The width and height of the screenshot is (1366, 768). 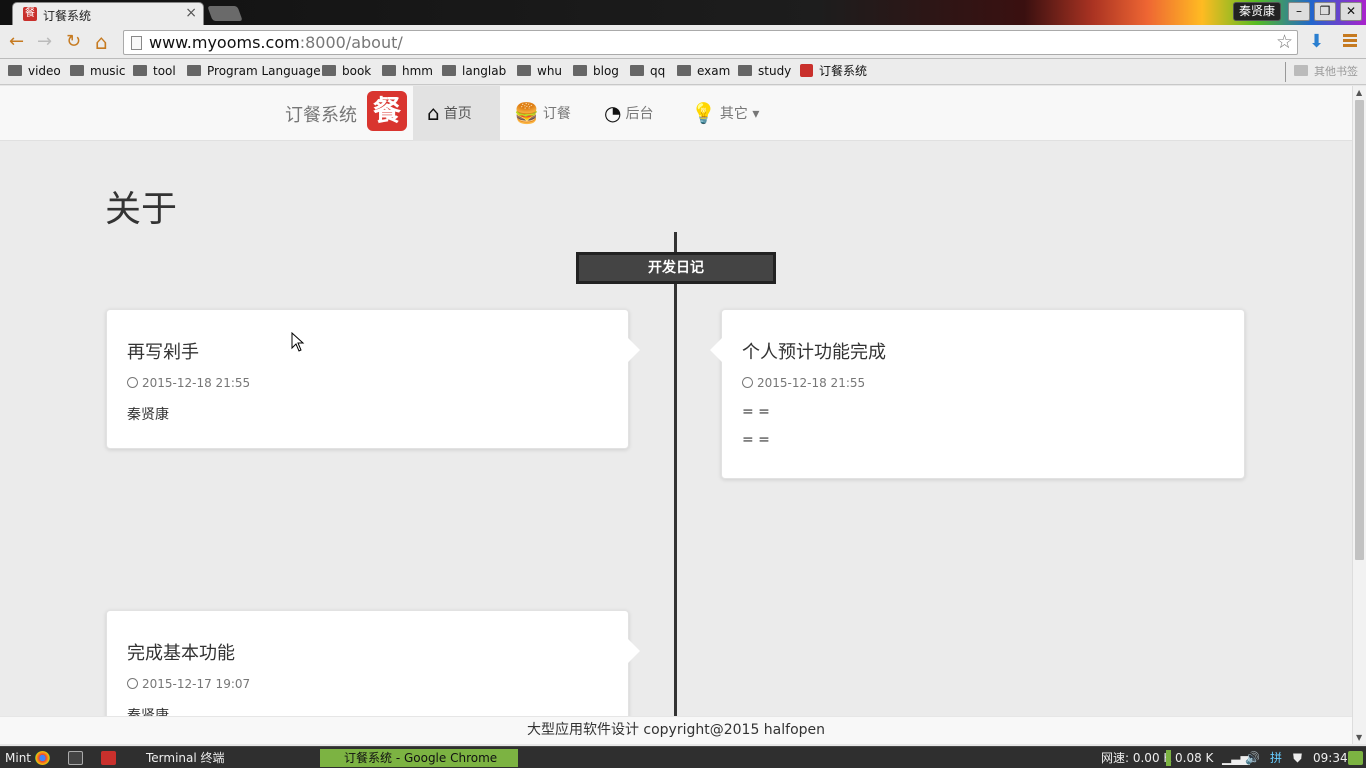 I want to click on input-method-indicator: 拼, so click(x=1276, y=758).